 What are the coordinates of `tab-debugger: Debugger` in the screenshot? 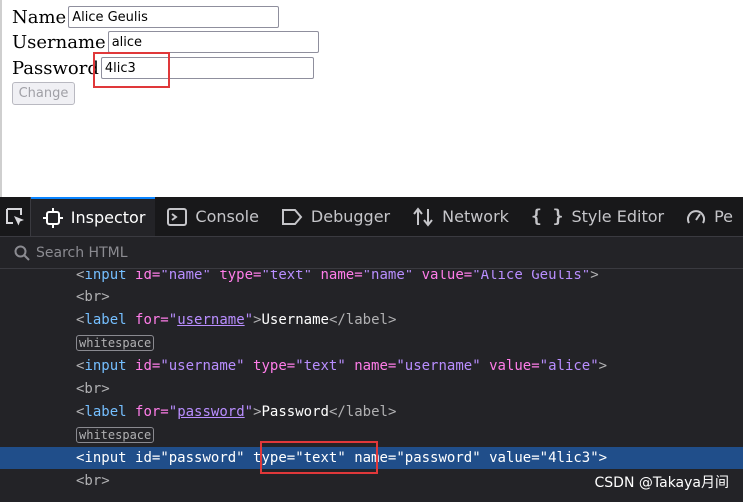 It's located at (334, 216).